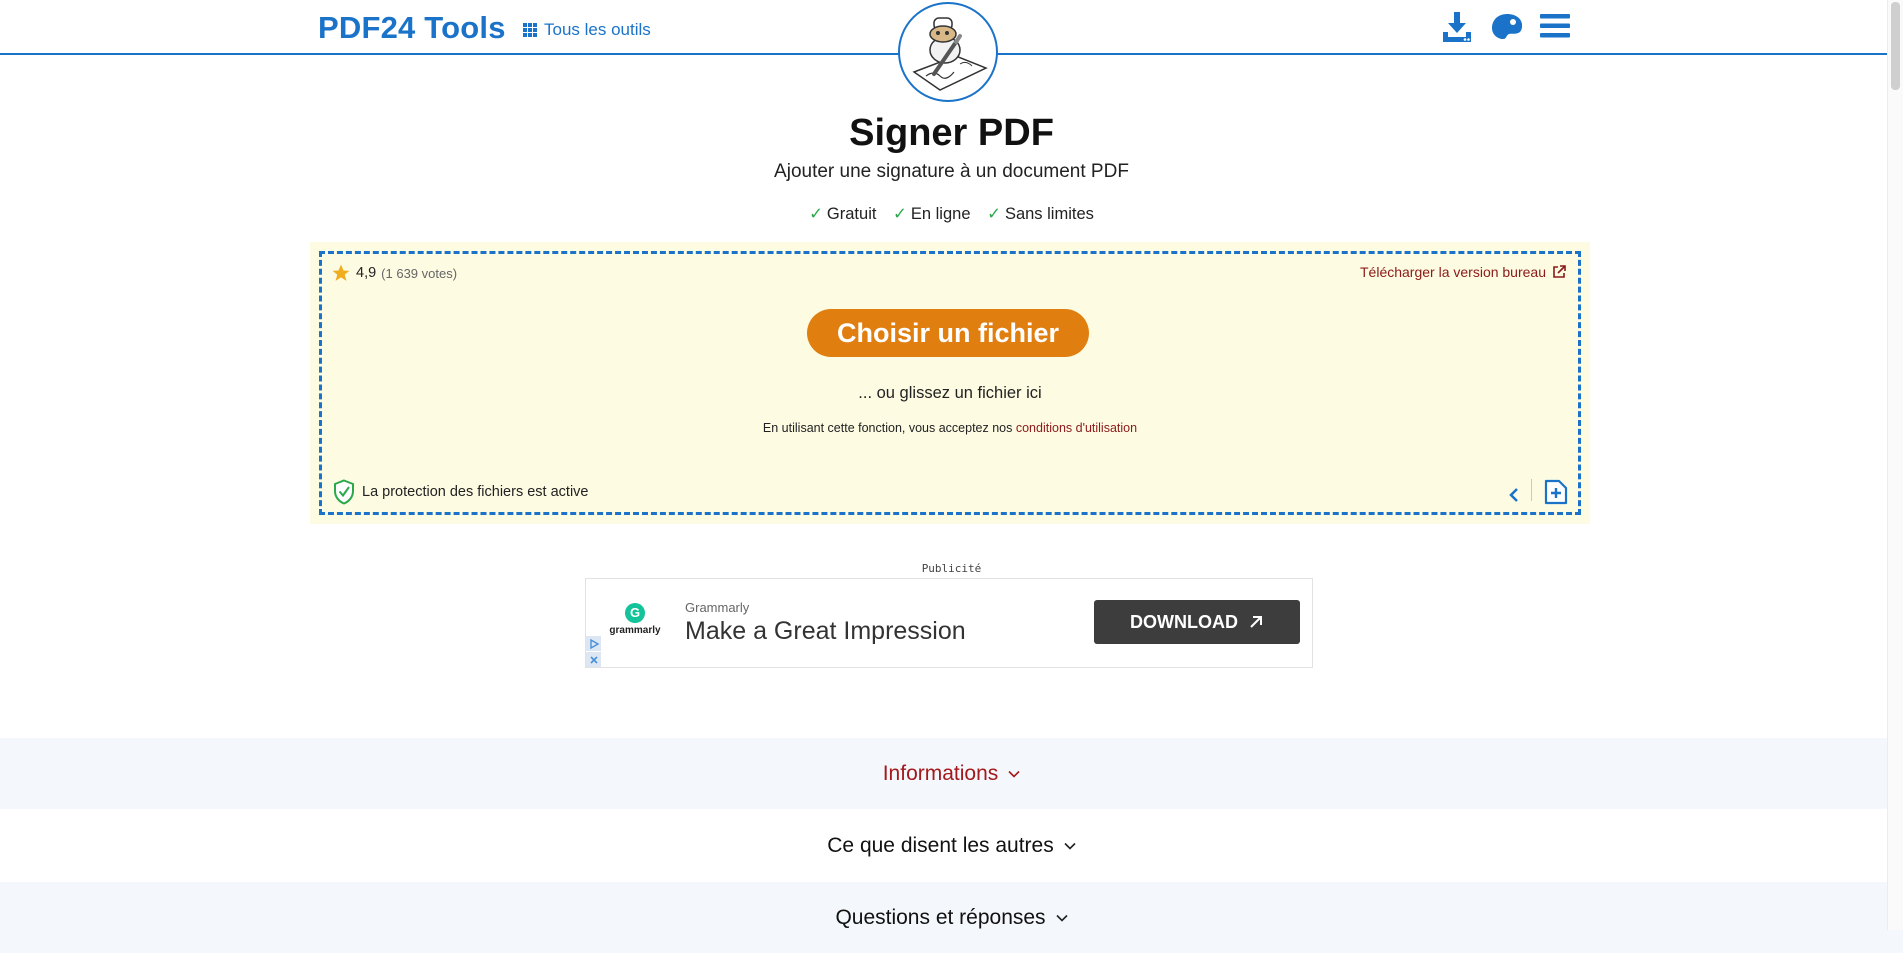 The height and width of the screenshot is (953, 1903). Describe the element at coordinates (932, 214) in the screenshot. I see `feature-item: ✓ En ligne` at that location.